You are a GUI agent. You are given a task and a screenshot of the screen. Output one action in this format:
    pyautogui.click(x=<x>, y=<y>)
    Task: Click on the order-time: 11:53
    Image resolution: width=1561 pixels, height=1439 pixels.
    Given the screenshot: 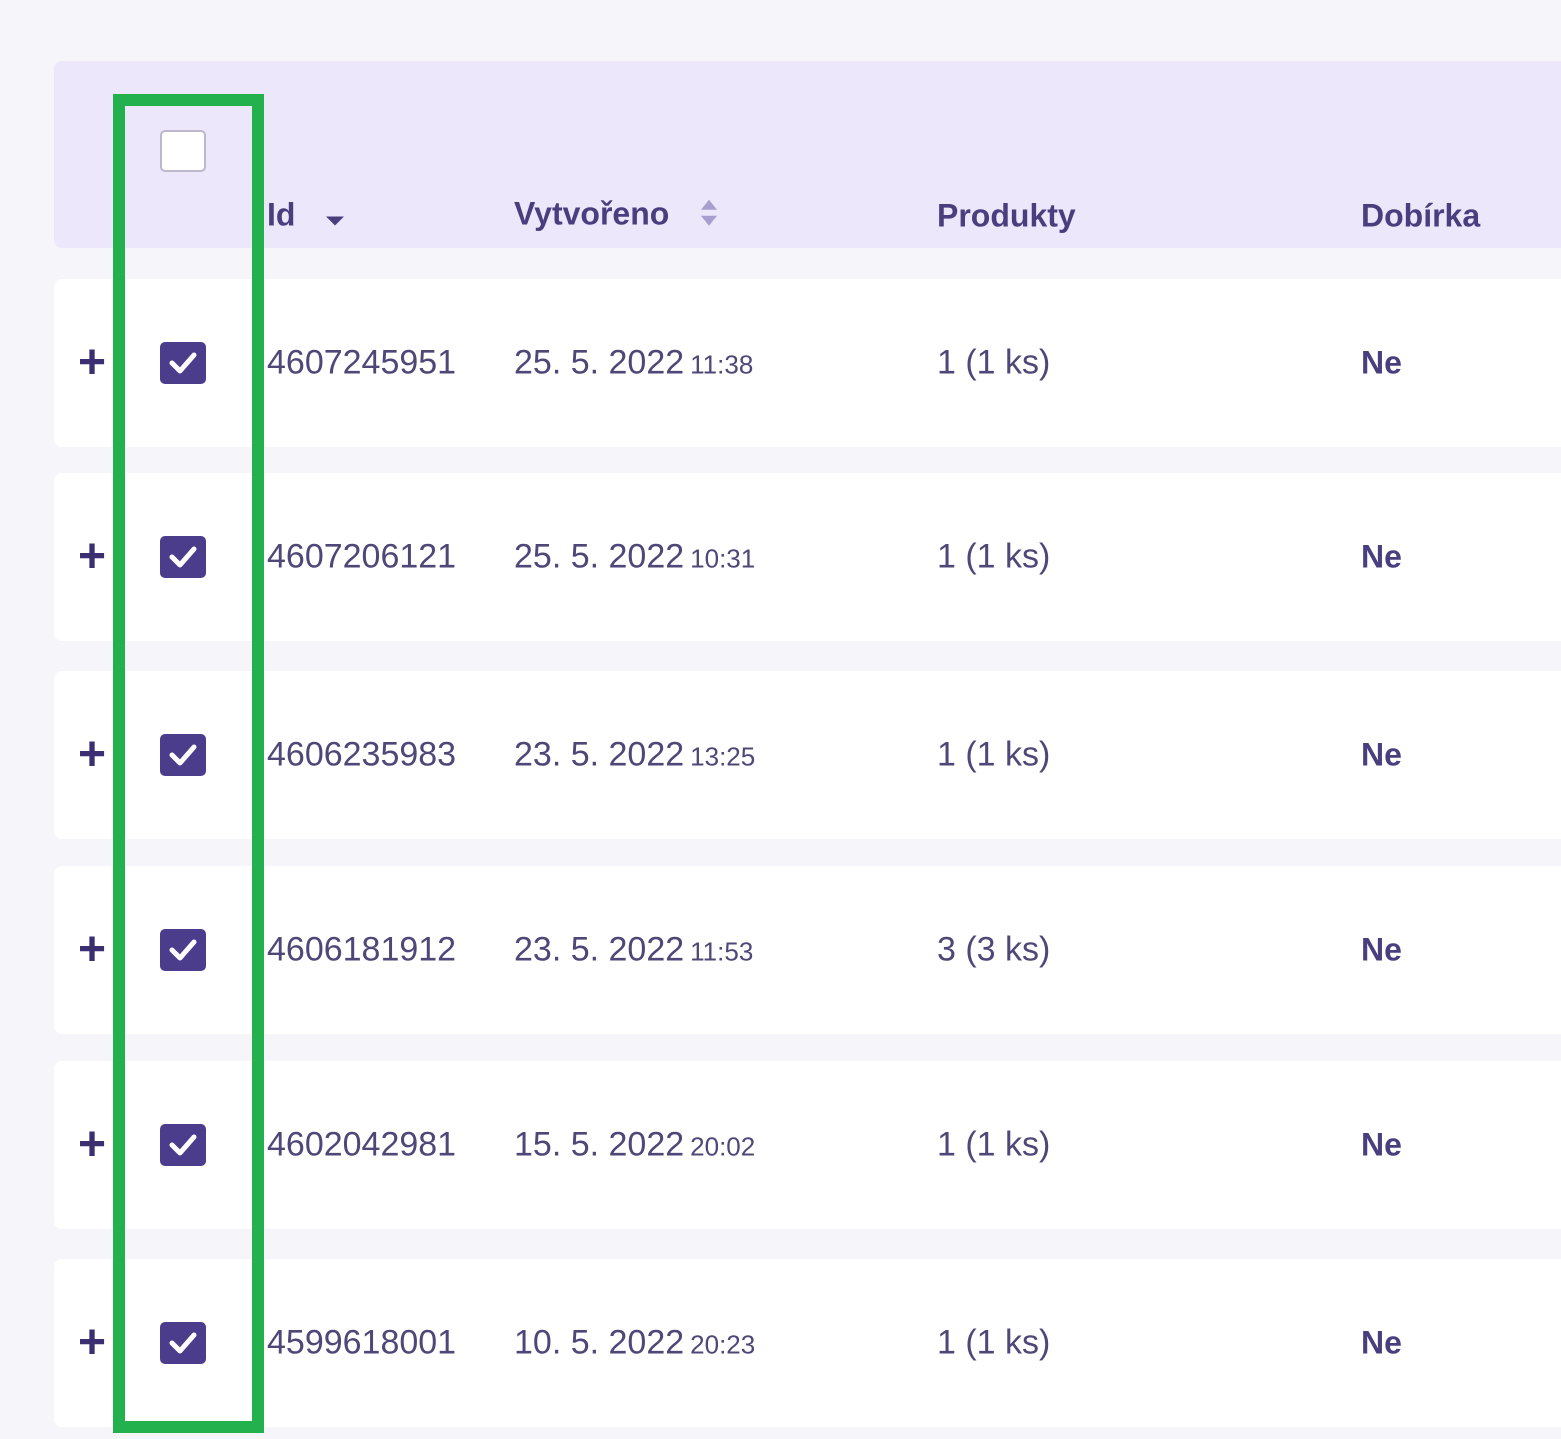 What is the action you would take?
    pyautogui.click(x=722, y=951)
    